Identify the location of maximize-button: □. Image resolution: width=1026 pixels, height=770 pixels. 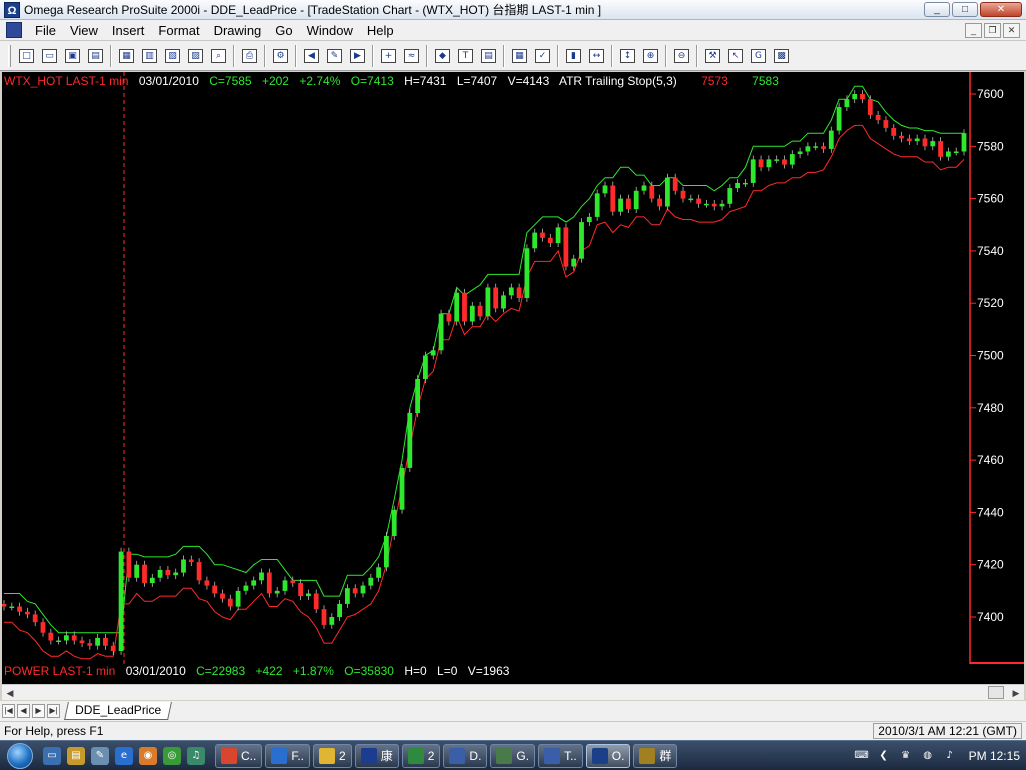
(965, 9).